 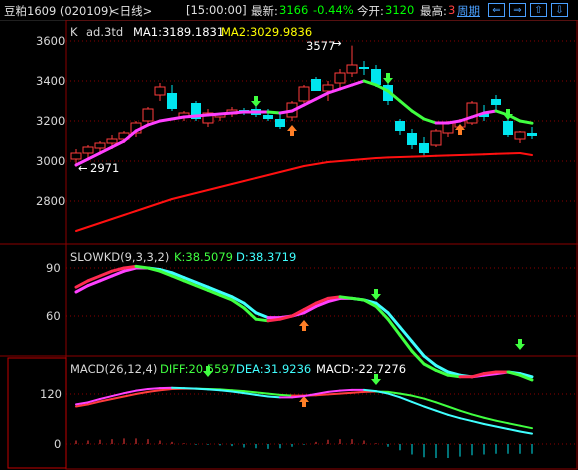 What do you see at coordinates (517, 10) in the screenshot?
I see `scroll-right-button: ⇒` at bounding box center [517, 10].